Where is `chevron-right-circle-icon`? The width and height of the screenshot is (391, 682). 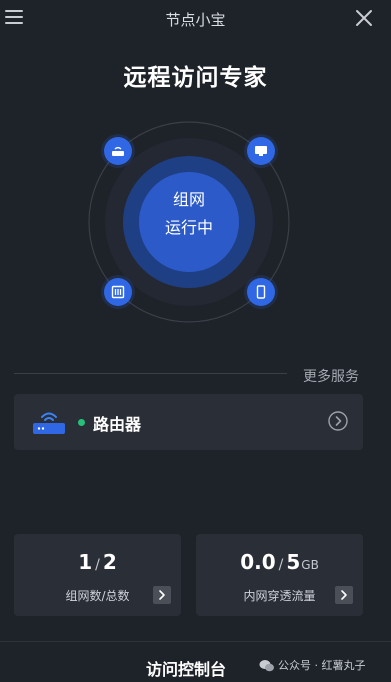 chevron-right-circle-icon is located at coordinates (338, 421).